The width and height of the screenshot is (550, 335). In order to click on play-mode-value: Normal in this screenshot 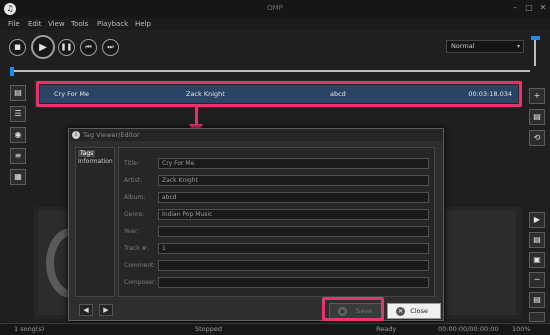, I will do `click(463, 46)`.